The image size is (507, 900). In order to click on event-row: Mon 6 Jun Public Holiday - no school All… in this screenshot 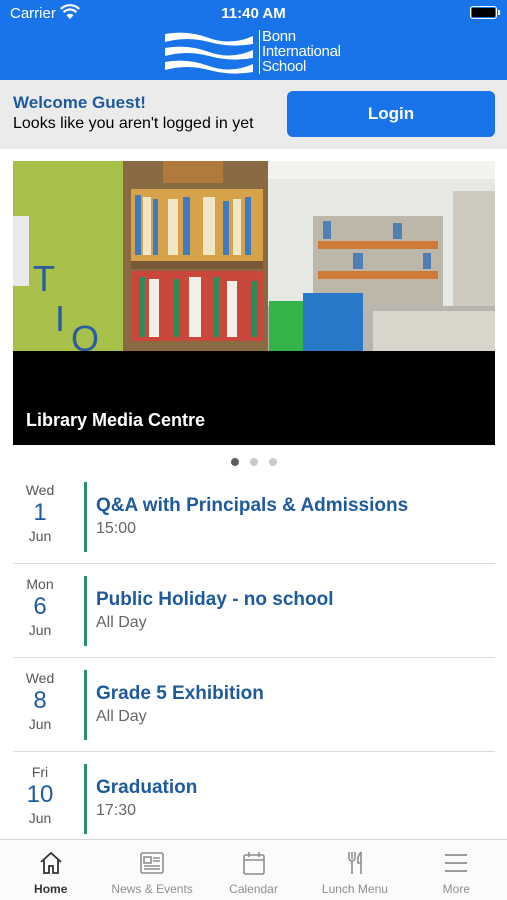, I will do `click(254, 611)`.